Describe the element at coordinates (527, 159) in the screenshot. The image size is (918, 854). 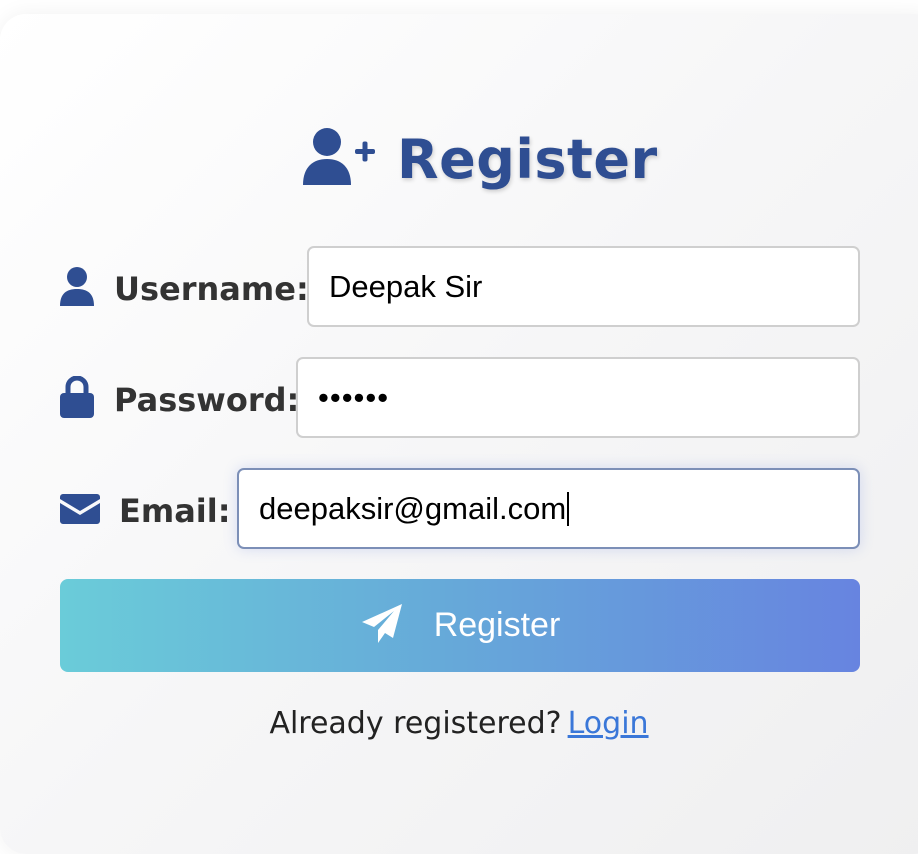
I see `title-text: Register` at that location.